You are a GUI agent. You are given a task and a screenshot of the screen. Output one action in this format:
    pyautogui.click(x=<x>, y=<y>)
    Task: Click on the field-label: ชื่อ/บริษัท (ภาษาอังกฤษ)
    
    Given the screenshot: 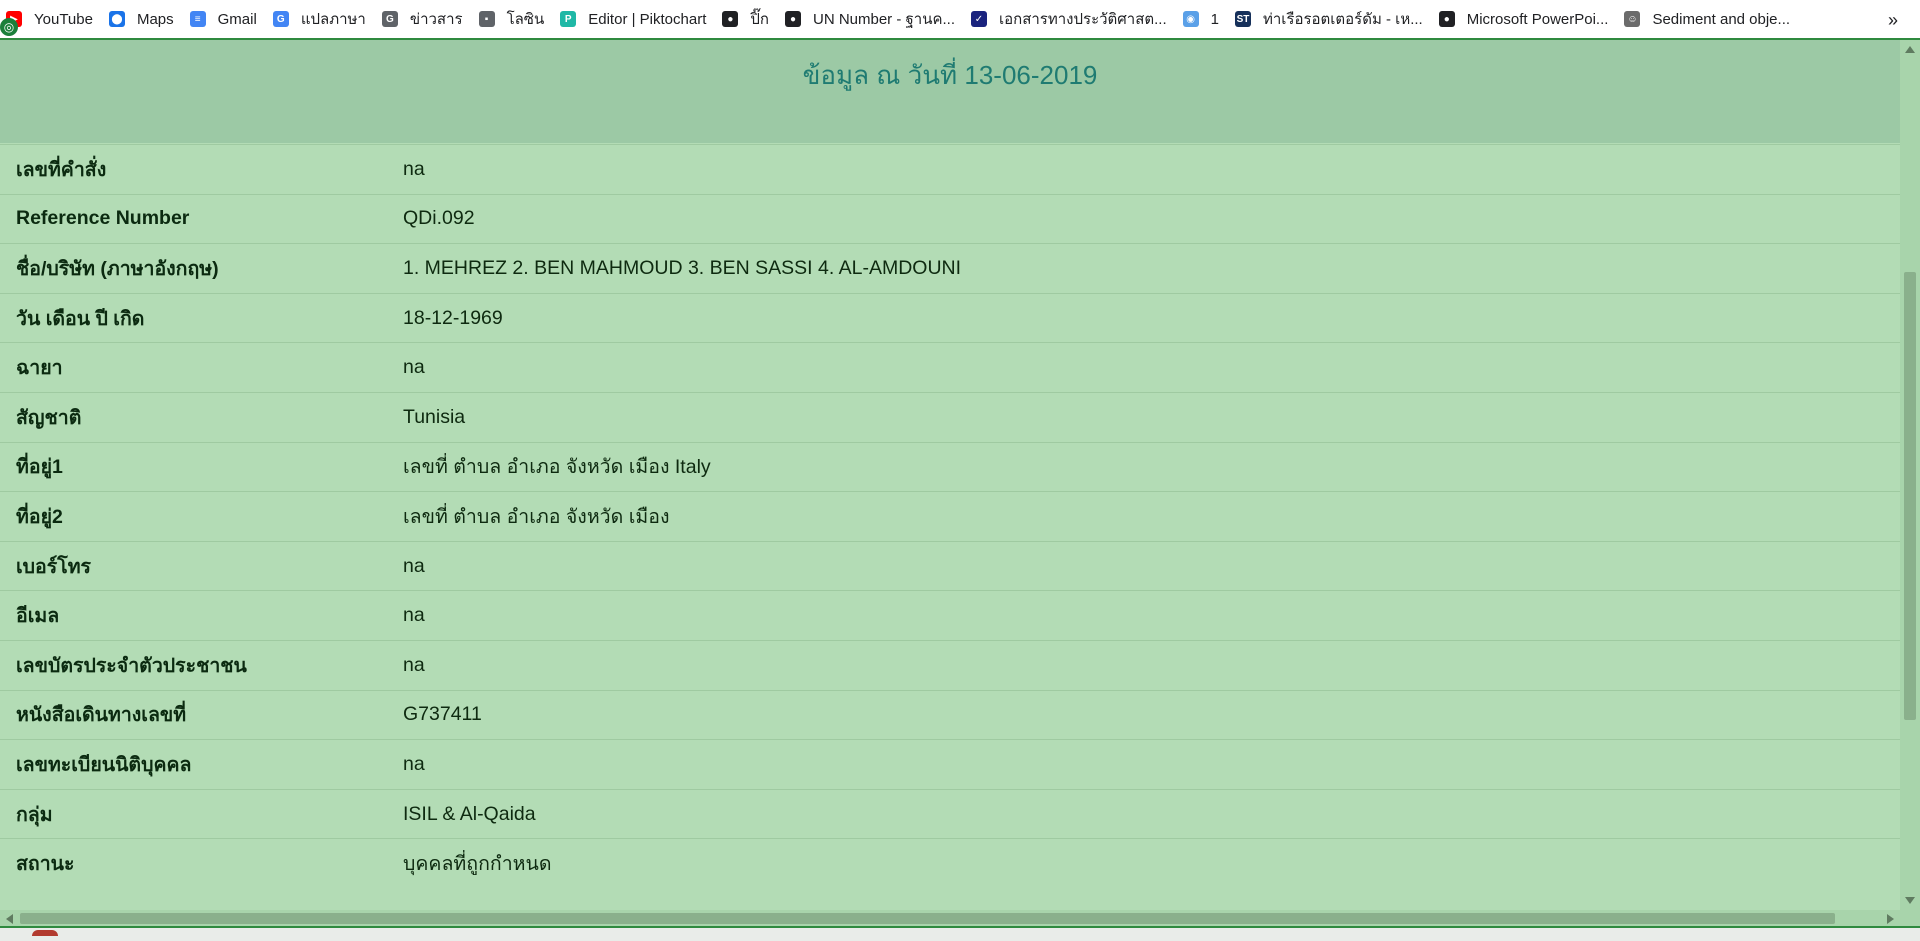 What is the action you would take?
    pyautogui.click(x=117, y=268)
    